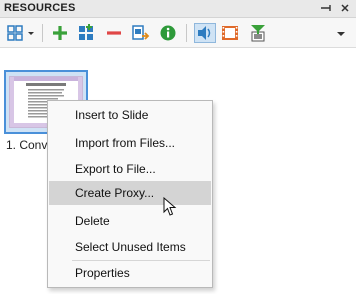 Image resolution: width=356 pixels, height=294 pixels. I want to click on menu-item-select-unused-items: Select Unused Items, so click(130, 247).